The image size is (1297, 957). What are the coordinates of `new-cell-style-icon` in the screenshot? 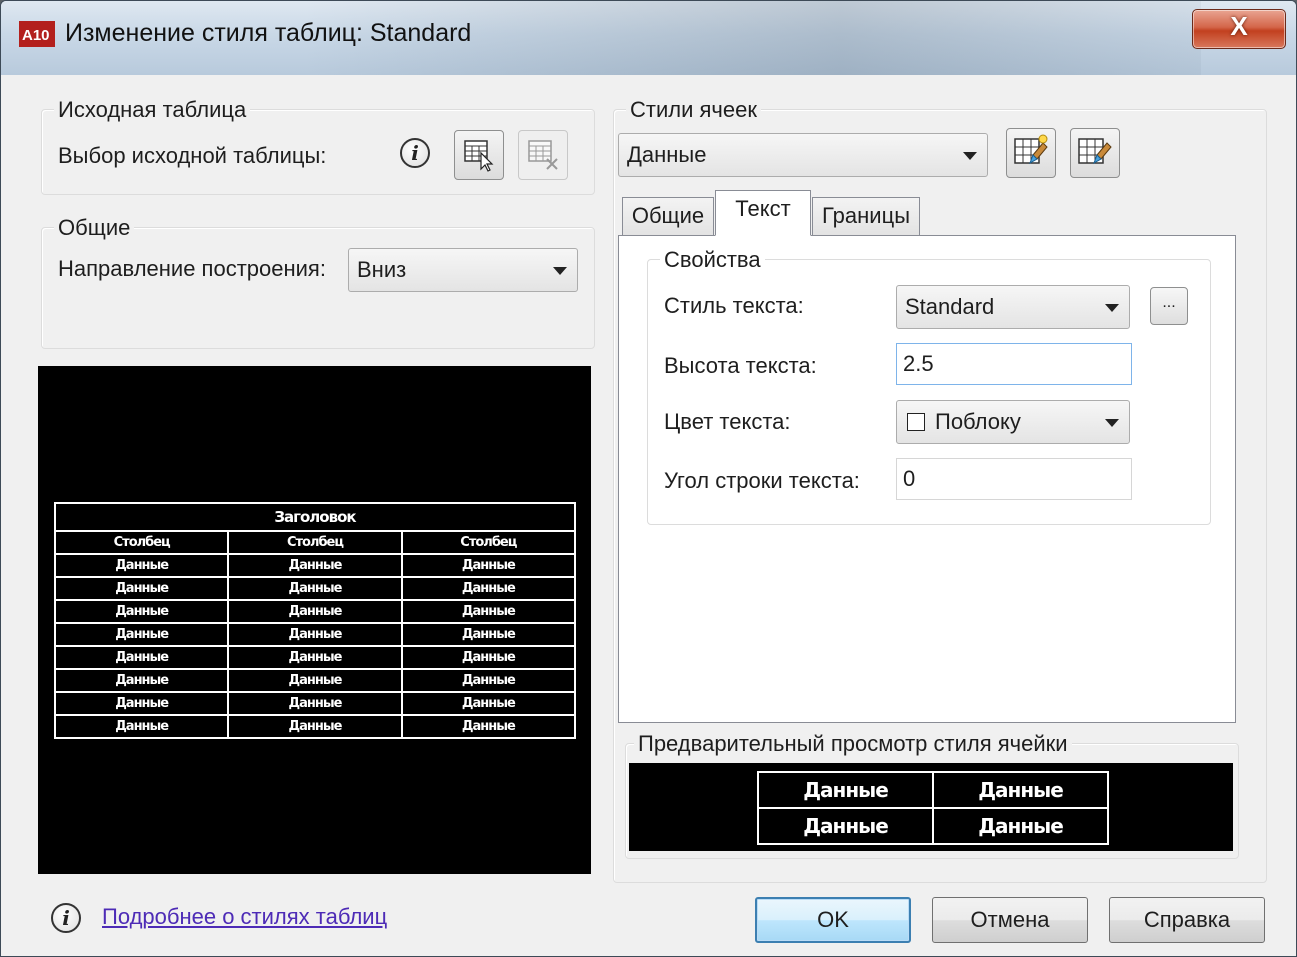 It's located at (1031, 149).